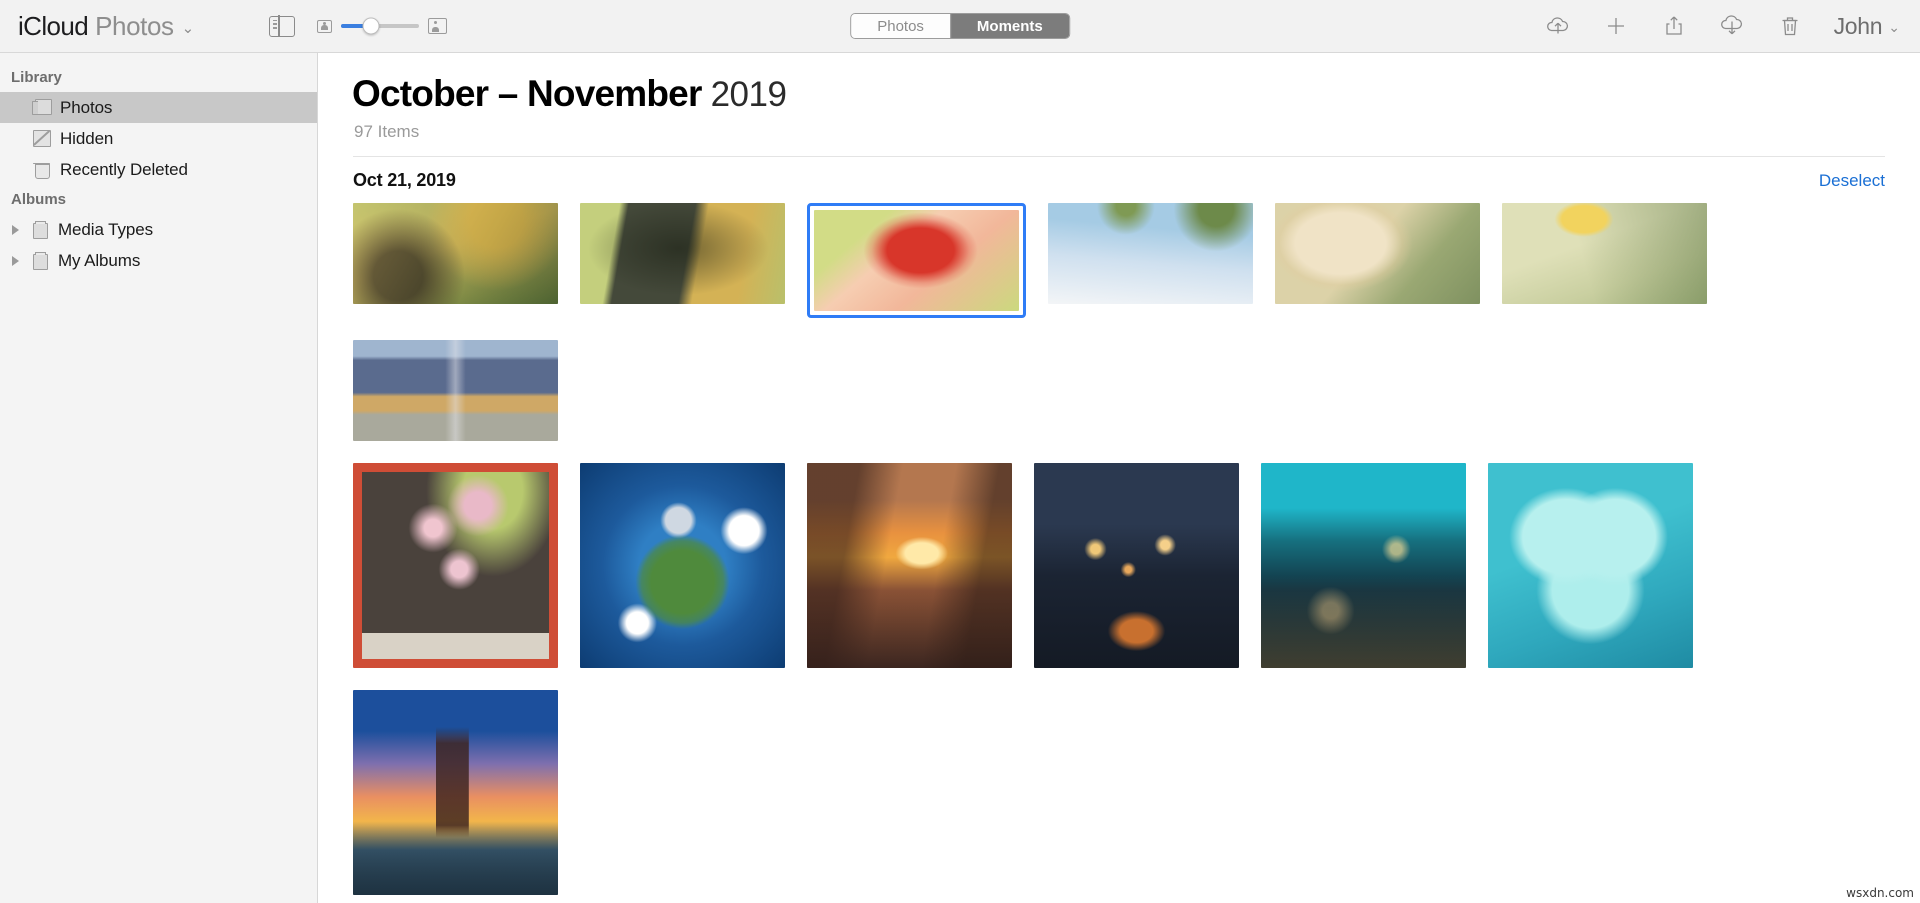 The image size is (1920, 903). I want to click on thumbnail-size-slider, so click(382, 26).